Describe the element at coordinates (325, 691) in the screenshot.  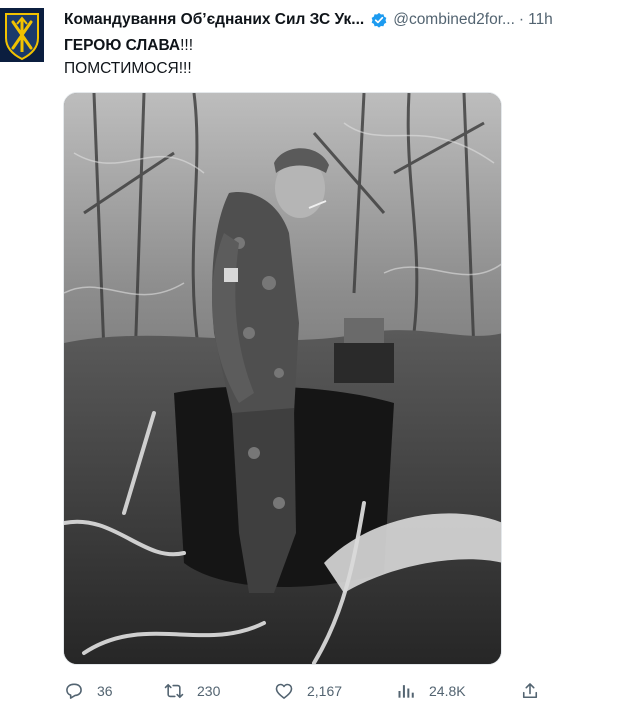
I see `like-count: 2,167` at that location.